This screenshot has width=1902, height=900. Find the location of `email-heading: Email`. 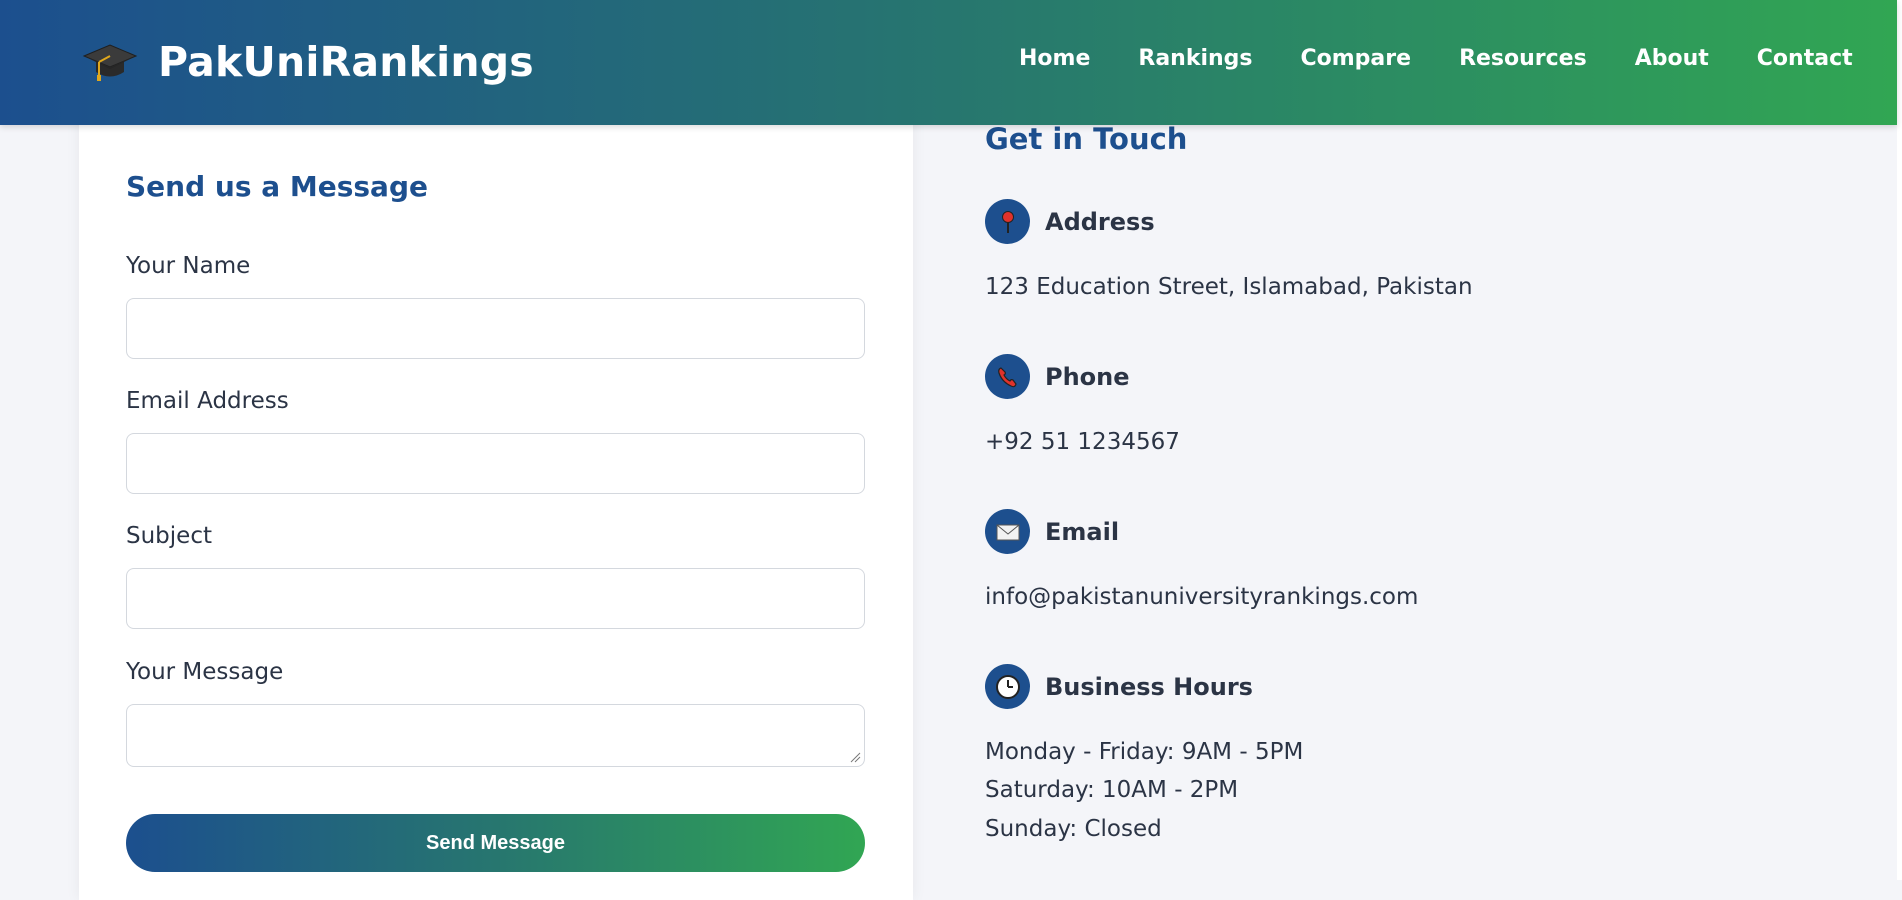

email-heading: Email is located at coordinates (1052, 531).